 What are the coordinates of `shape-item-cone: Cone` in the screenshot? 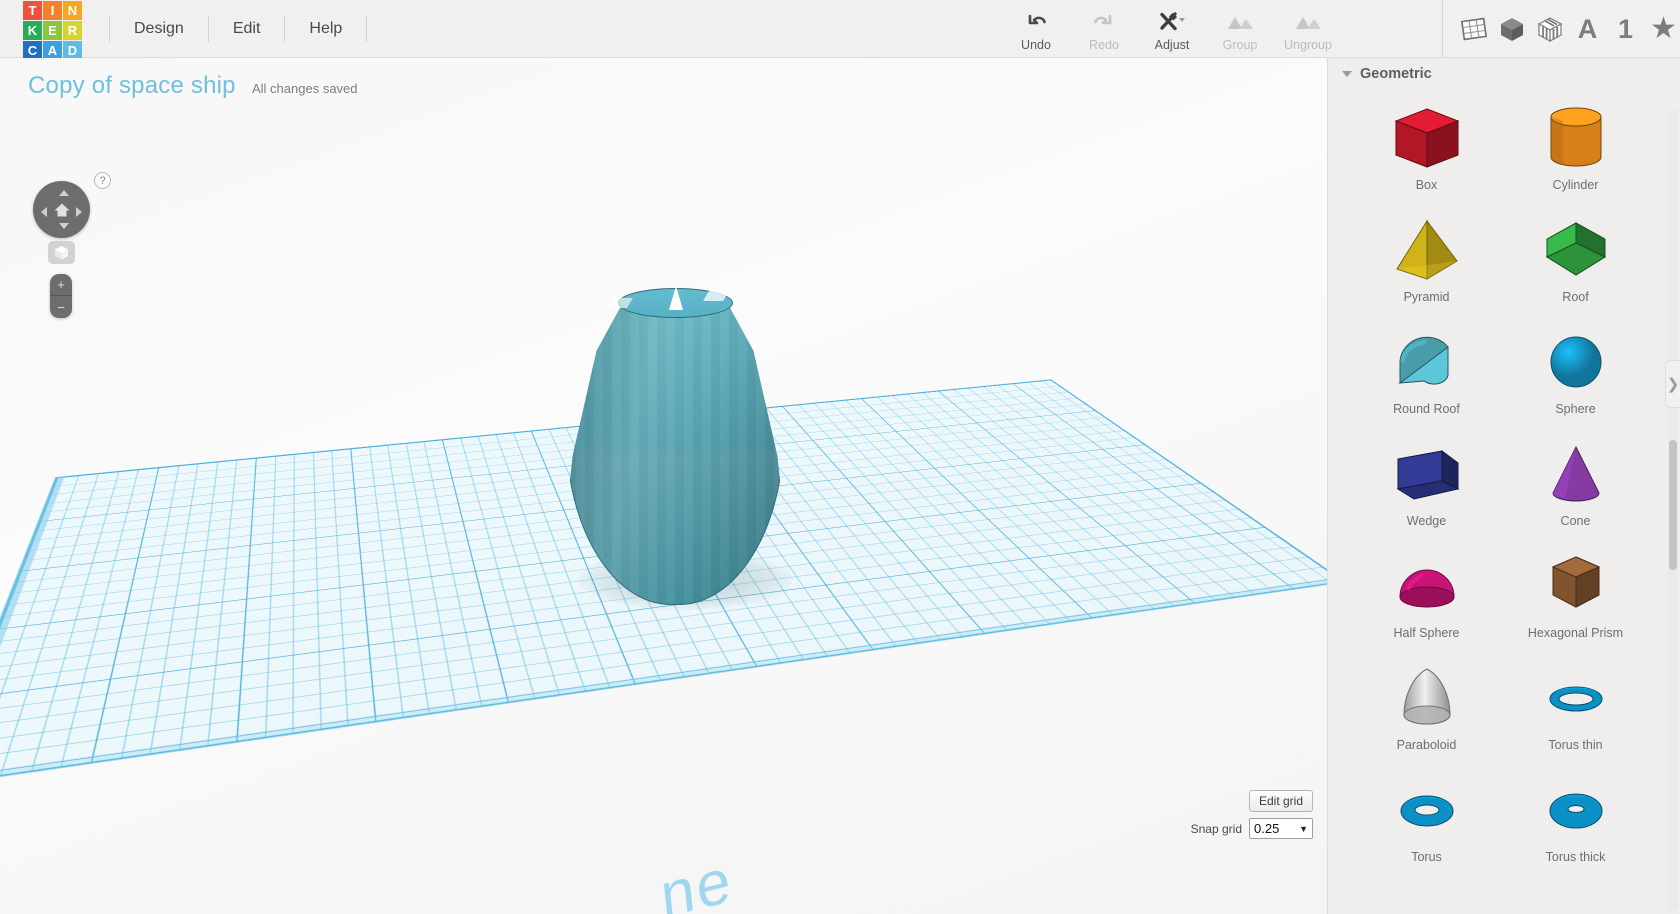 It's located at (1575, 484).